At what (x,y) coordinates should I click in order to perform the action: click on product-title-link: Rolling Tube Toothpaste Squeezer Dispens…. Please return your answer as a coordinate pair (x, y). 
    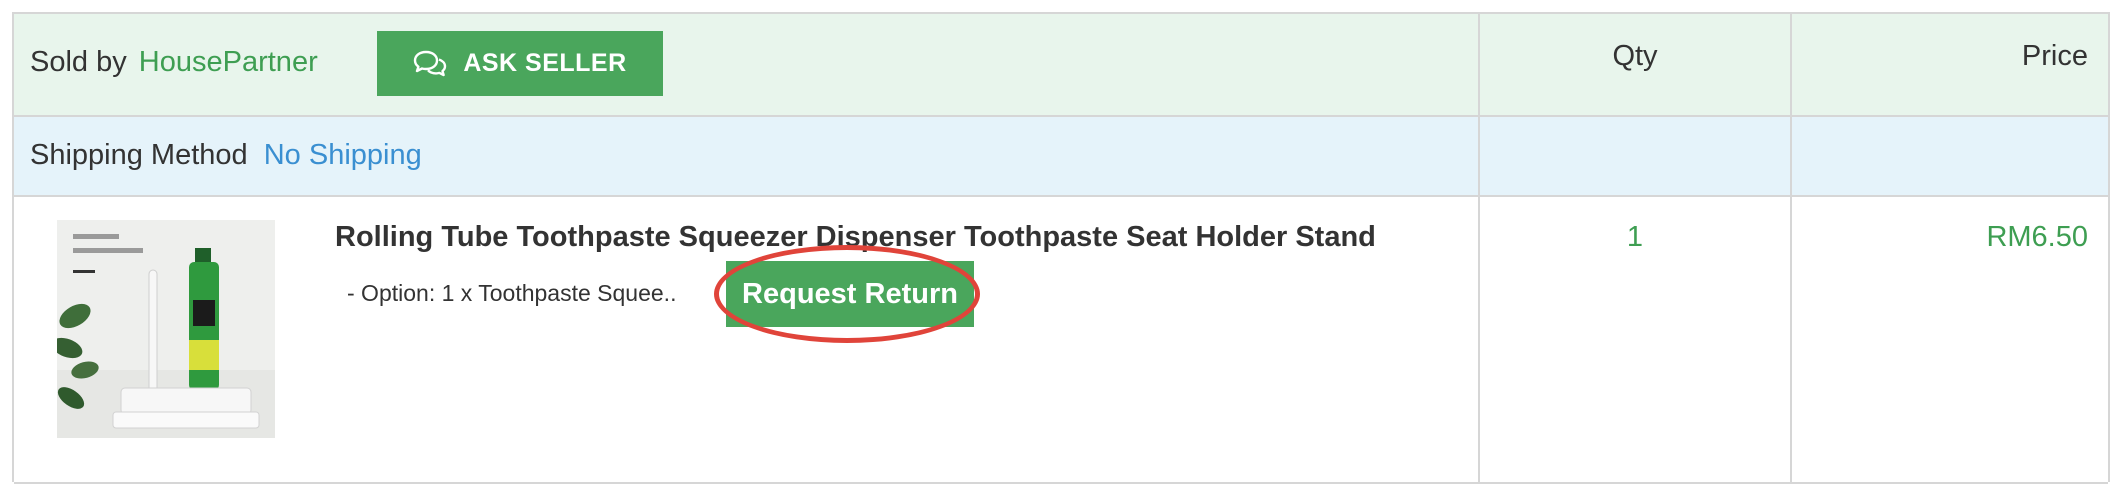
    Looking at the image, I should click on (855, 237).